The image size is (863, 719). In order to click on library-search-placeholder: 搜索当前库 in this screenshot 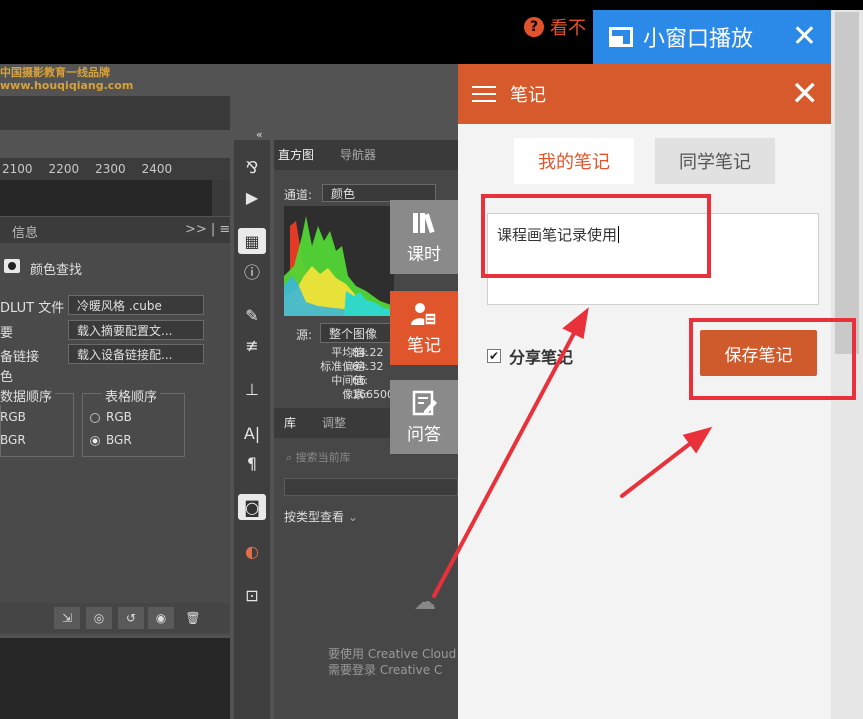, I will do `click(323, 457)`.